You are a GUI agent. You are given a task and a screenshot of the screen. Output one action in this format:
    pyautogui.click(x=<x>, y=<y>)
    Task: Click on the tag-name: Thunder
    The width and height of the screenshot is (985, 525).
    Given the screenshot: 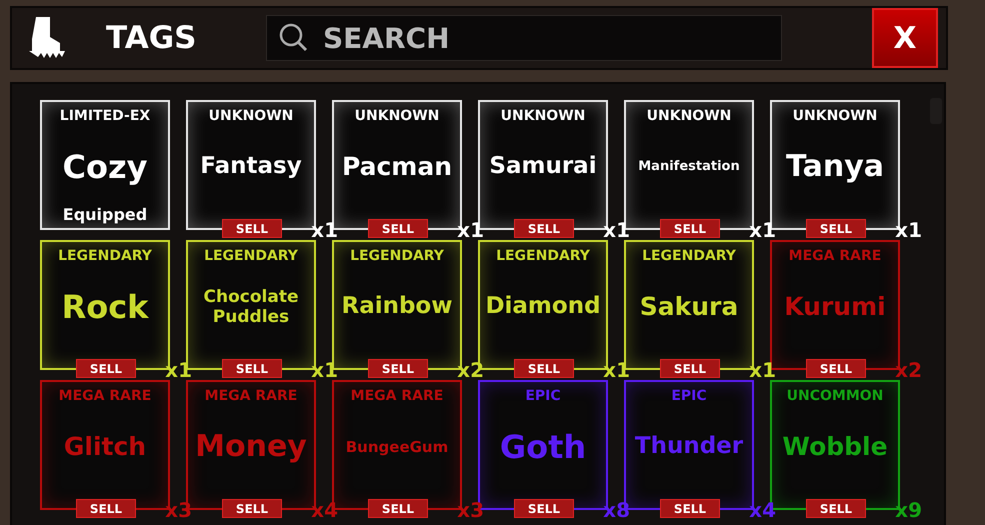 What is the action you would take?
    pyautogui.click(x=689, y=447)
    